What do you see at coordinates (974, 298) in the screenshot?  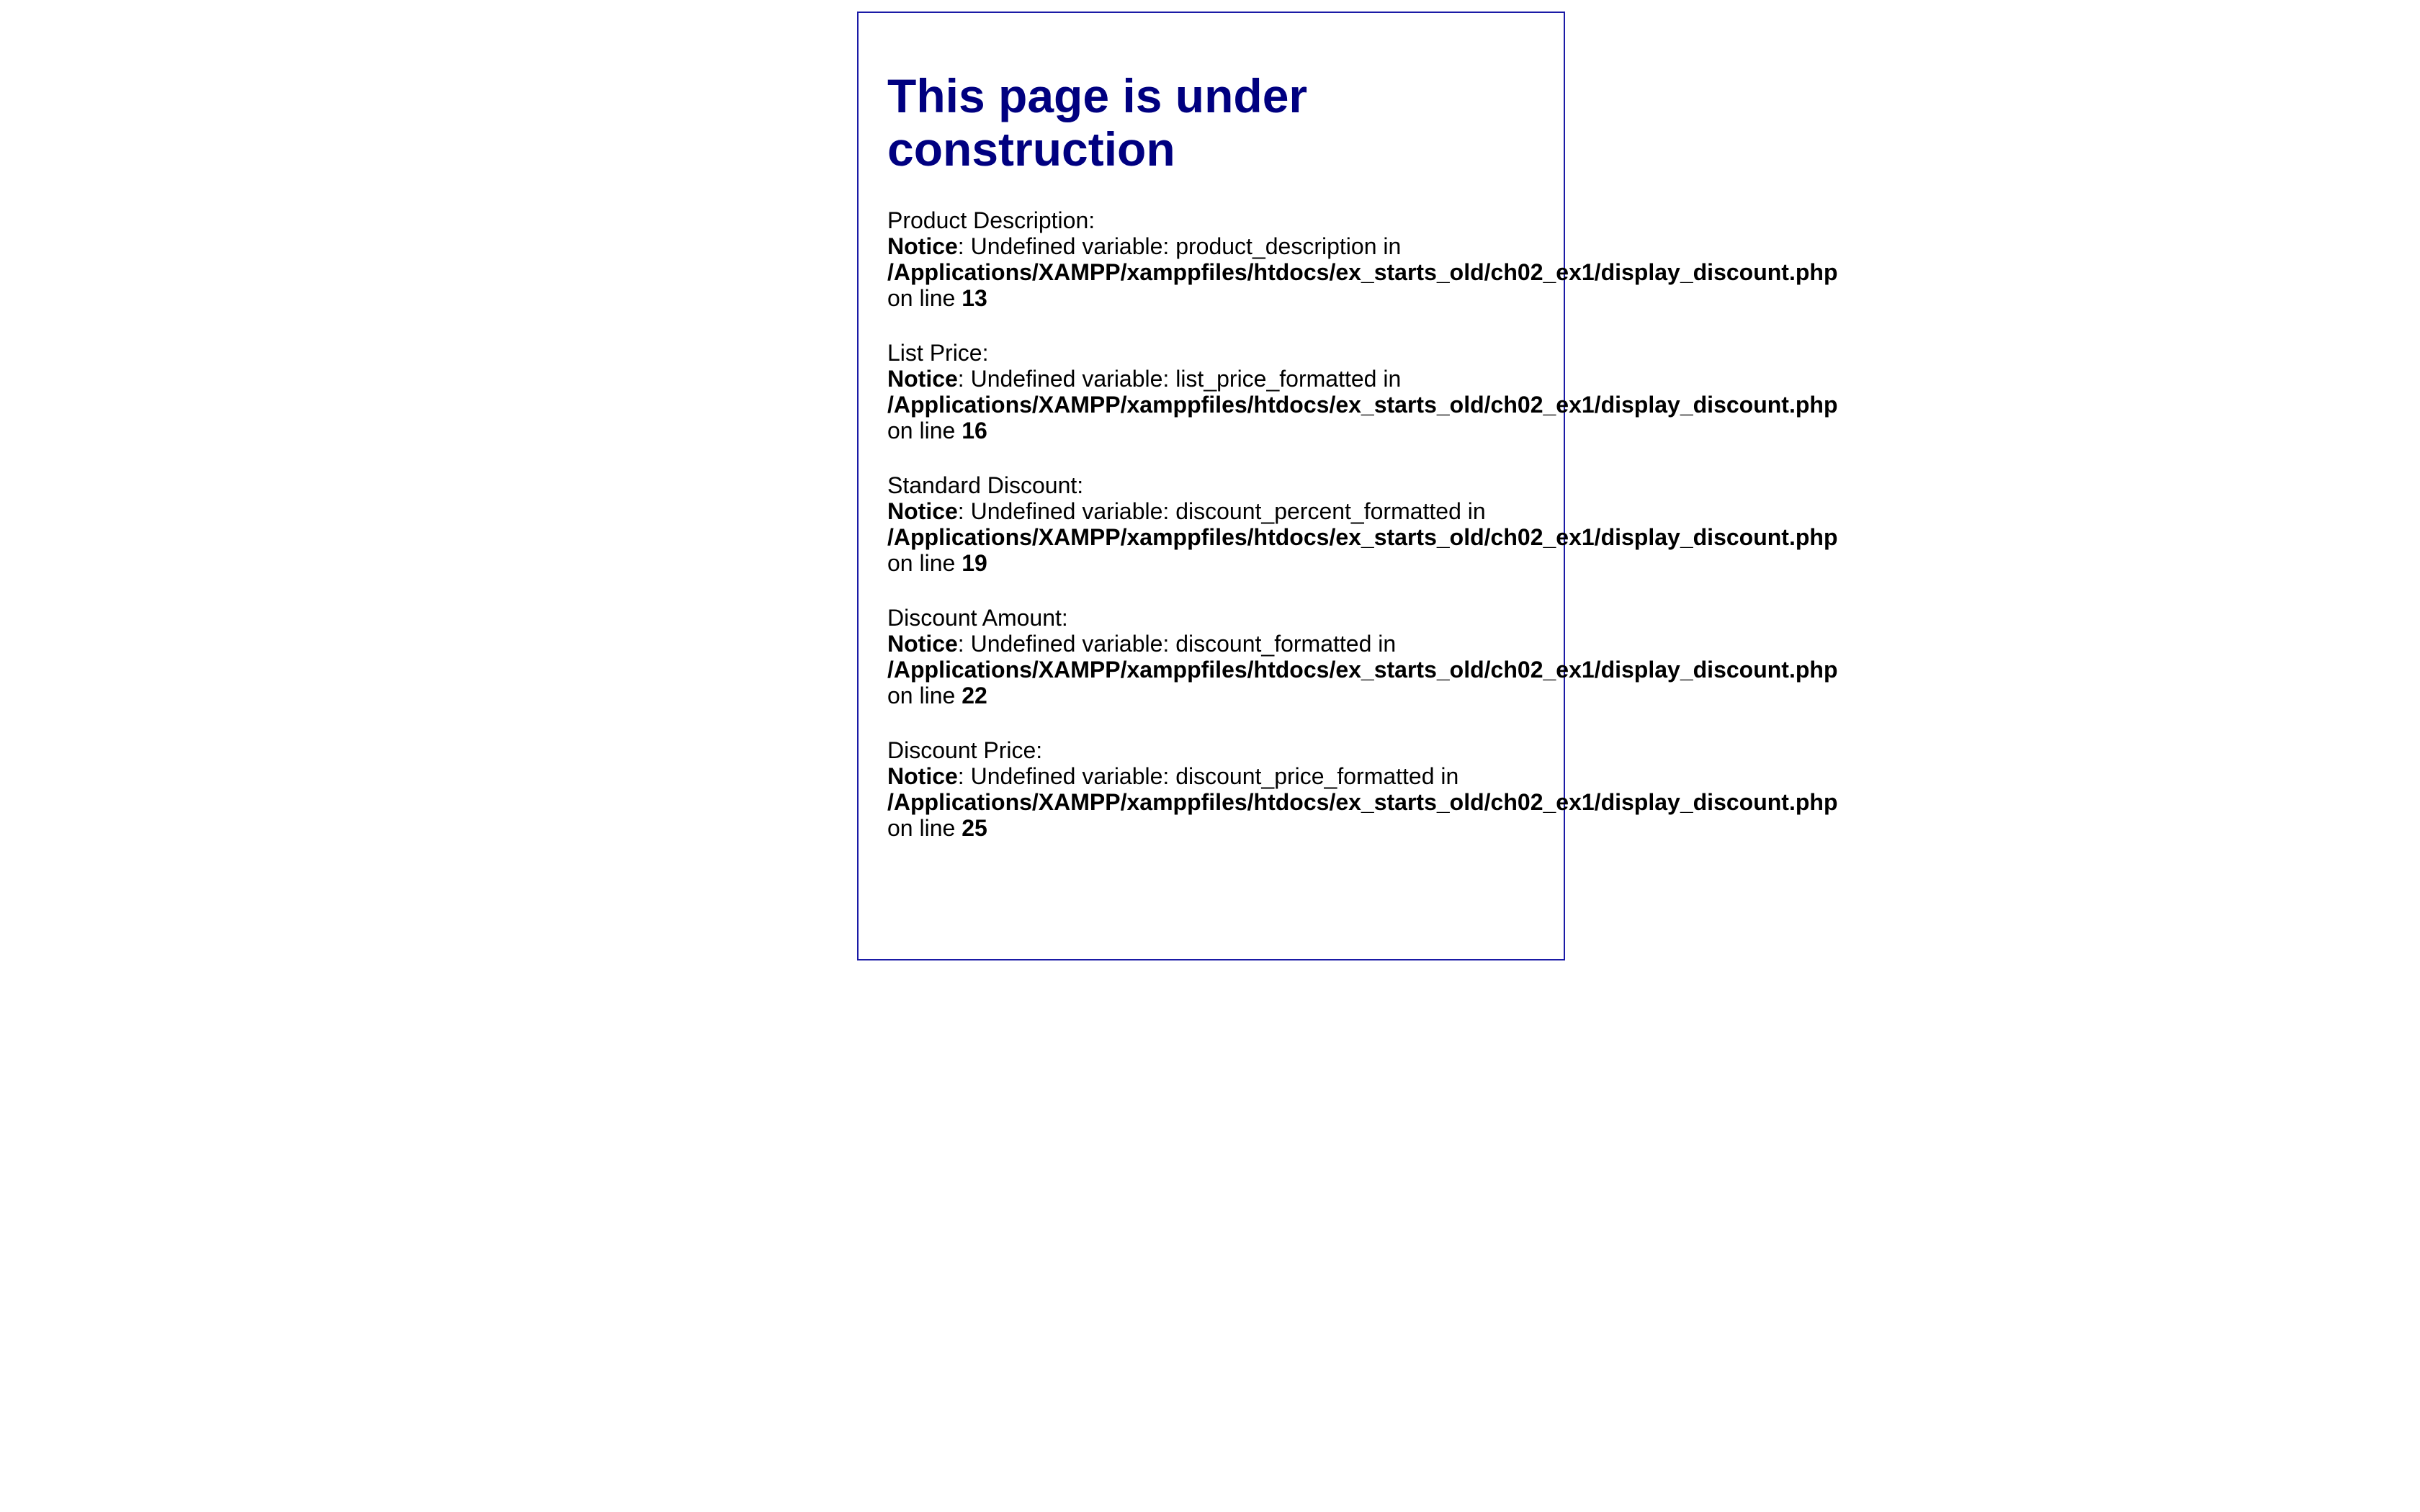 I see `line-number: 13` at bounding box center [974, 298].